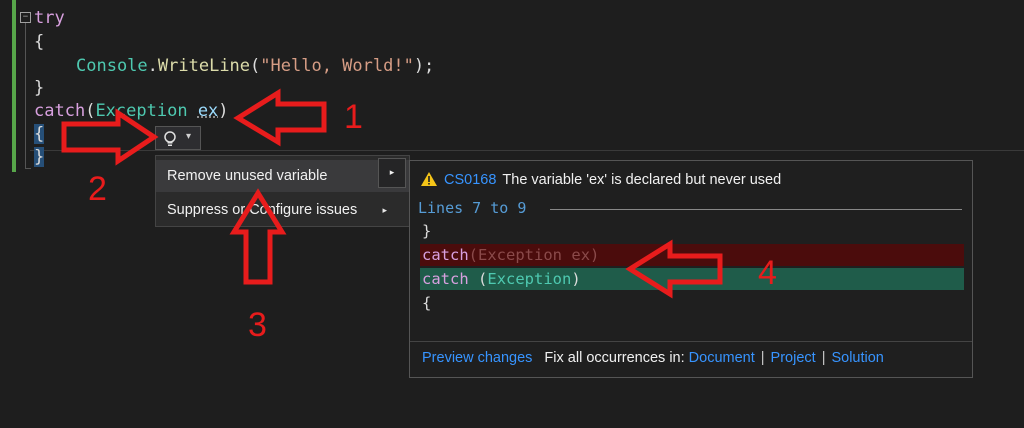  I want to click on annotation-label-3: 3, so click(257, 325).